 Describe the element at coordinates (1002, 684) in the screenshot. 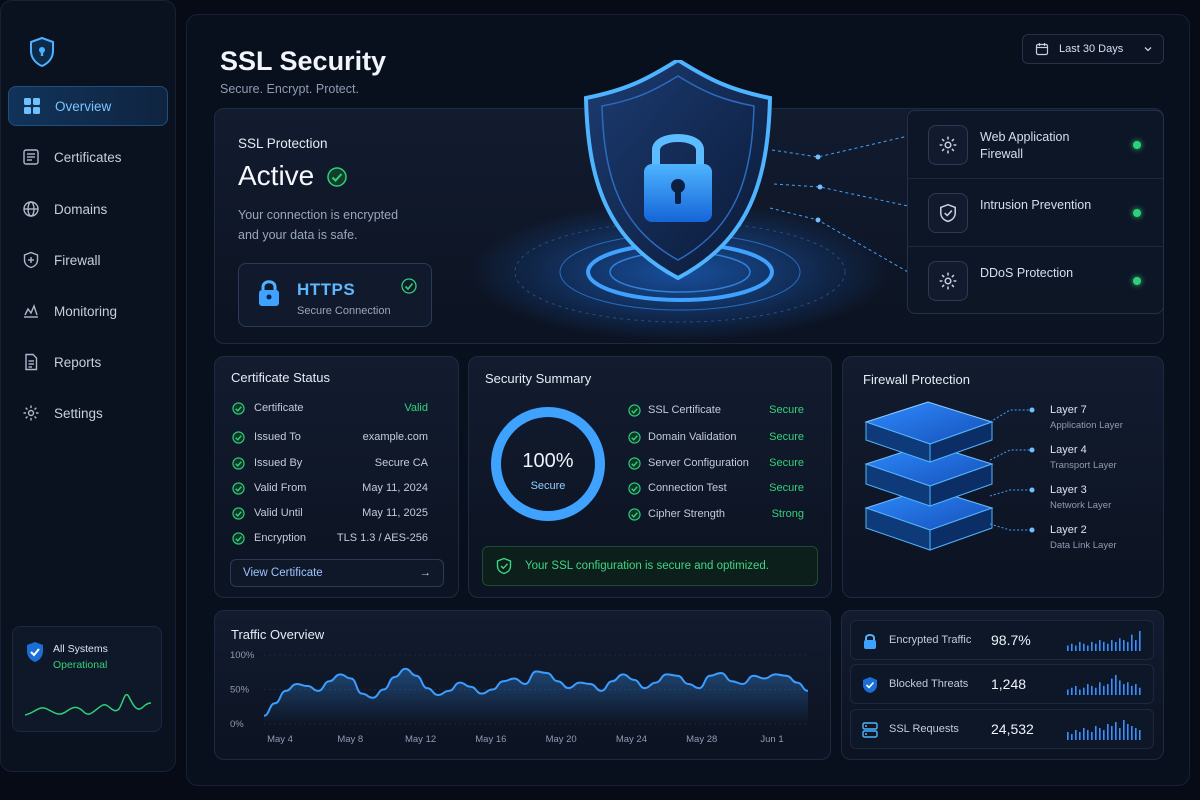

I see `stat-row: Blocked Threats 1,248` at that location.